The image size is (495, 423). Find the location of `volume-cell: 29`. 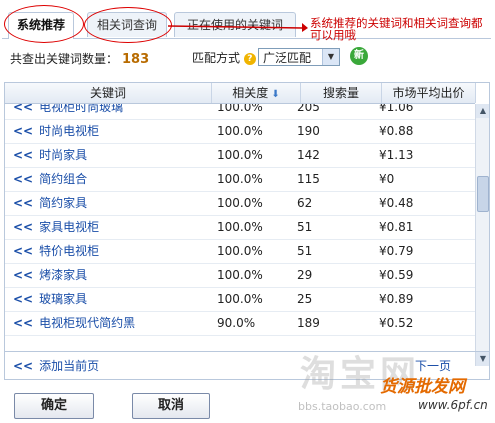

volume-cell: 29 is located at coordinates (305, 275).